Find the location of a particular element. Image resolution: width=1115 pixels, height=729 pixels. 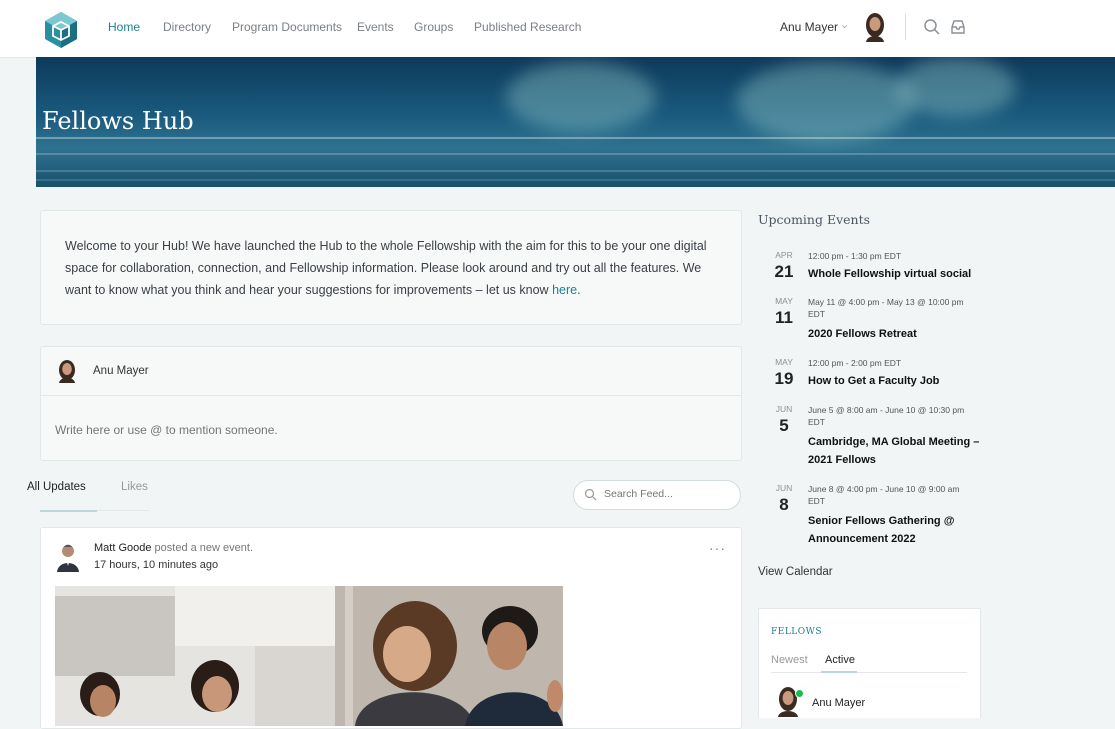

event-time: June 8 @ 4:00 pm - June 10 @ 9:00 am is located at coordinates (884, 489).